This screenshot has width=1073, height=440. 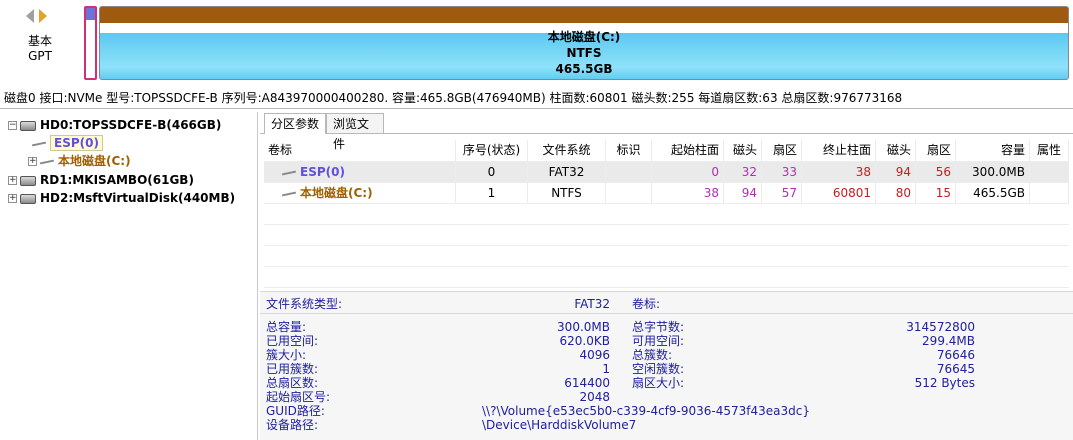 I want to click on next-disk-arrow-icon, so click(x=43, y=16).